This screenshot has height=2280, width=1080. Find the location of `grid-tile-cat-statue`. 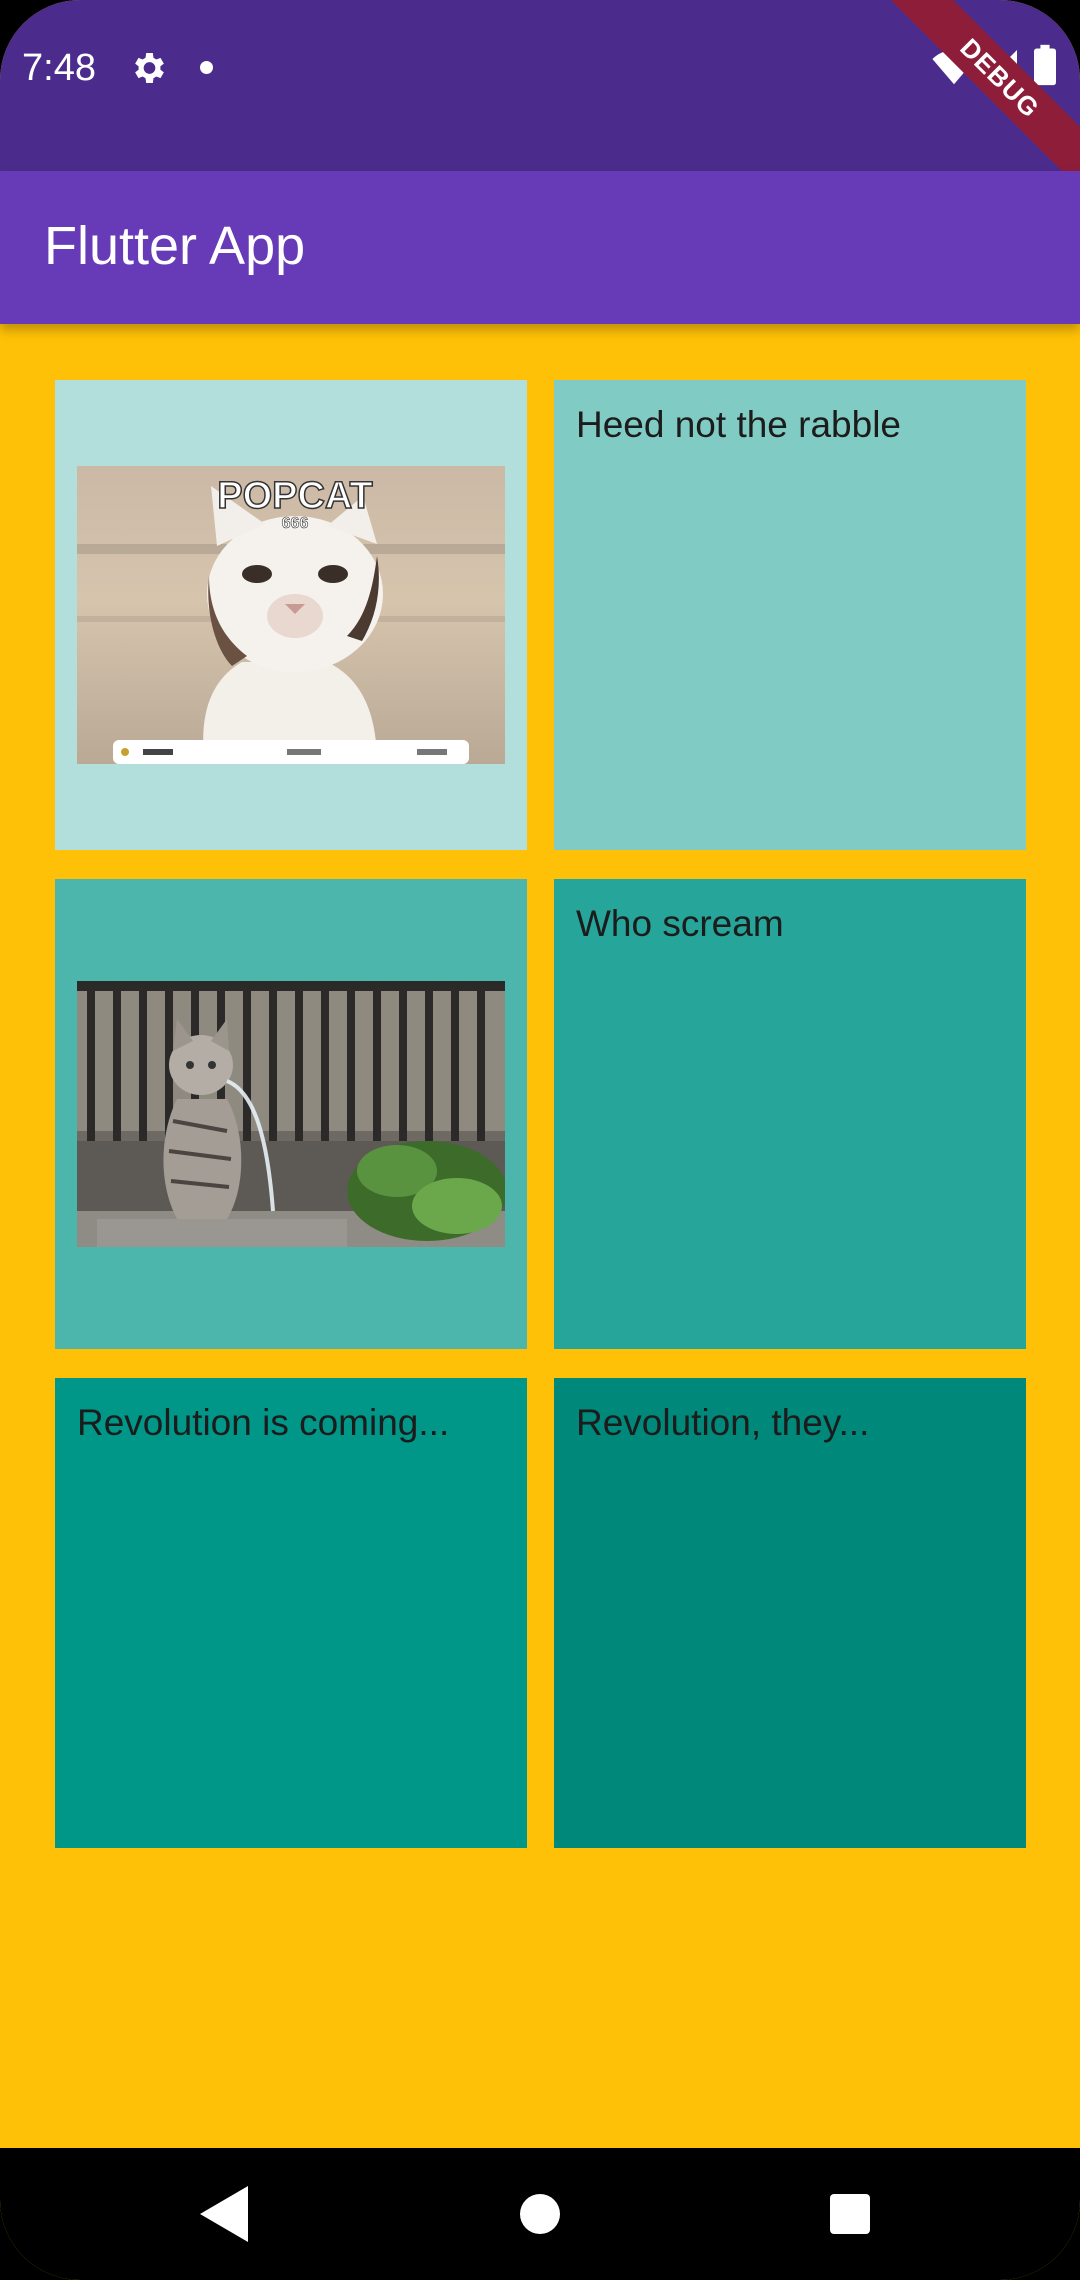

grid-tile-cat-statue is located at coordinates (291, 1114).